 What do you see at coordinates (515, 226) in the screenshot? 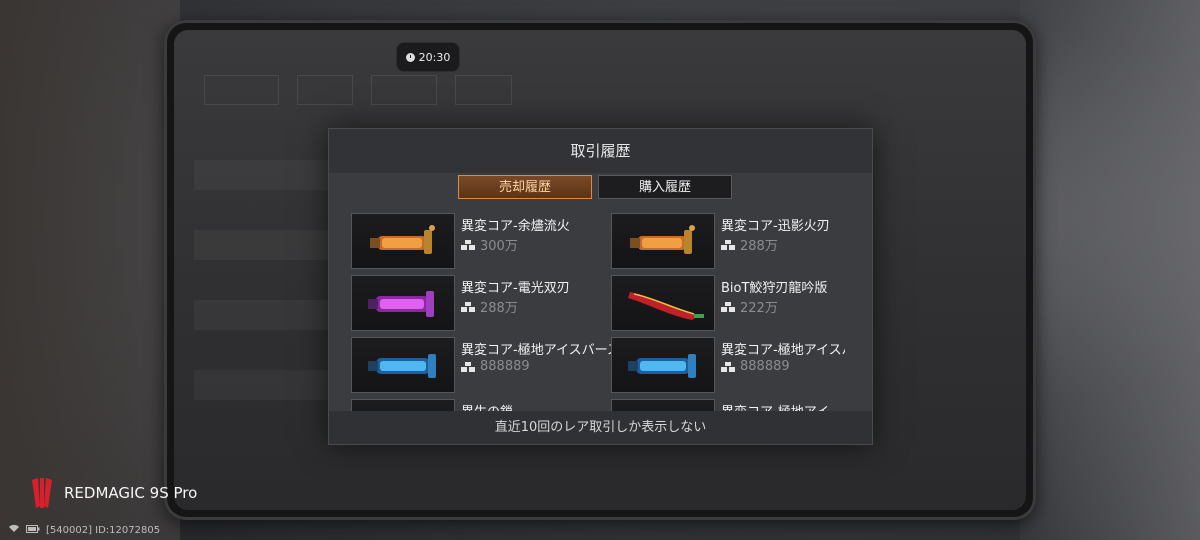
I see `item-name: 異変コア-余燼流火` at bounding box center [515, 226].